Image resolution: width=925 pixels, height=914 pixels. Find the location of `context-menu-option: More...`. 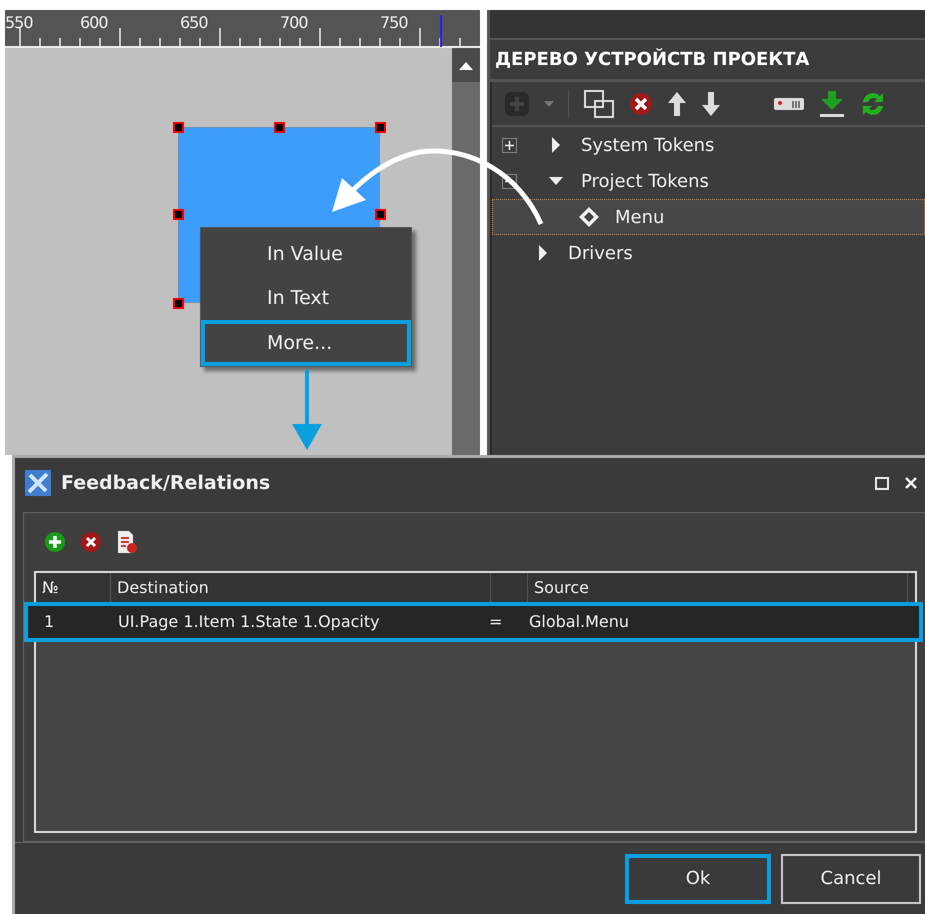

context-menu-option: More... is located at coordinates (306, 343).